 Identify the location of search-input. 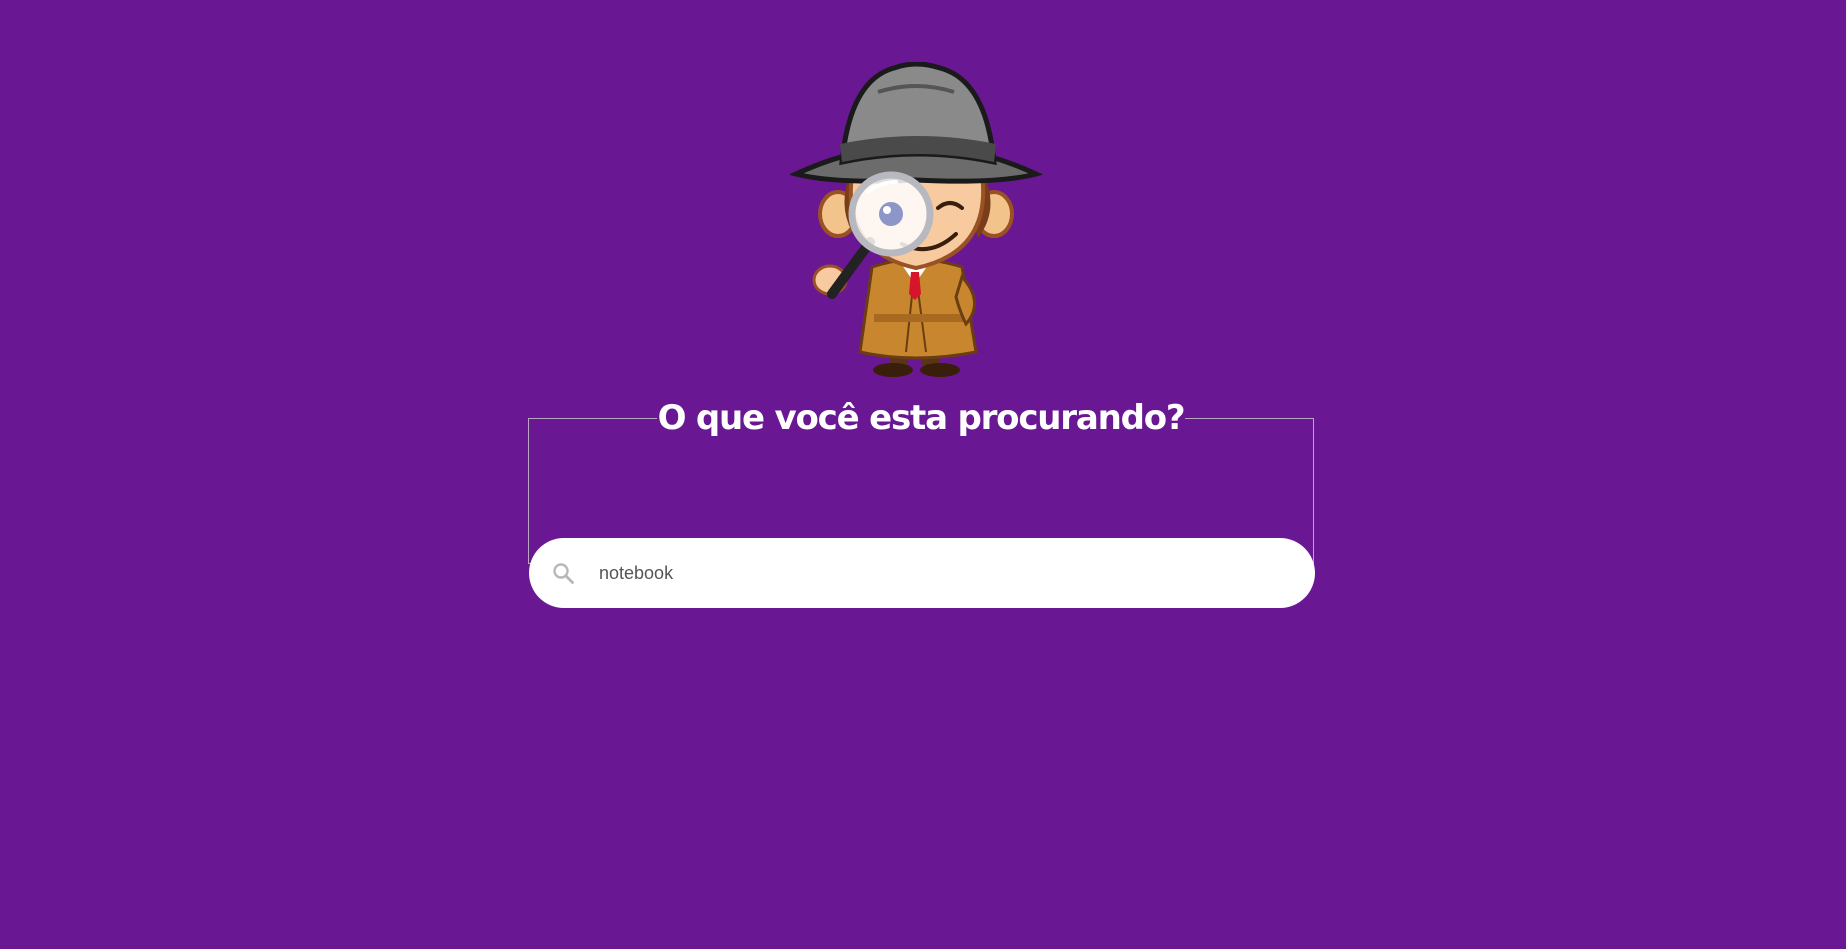
(944, 573).